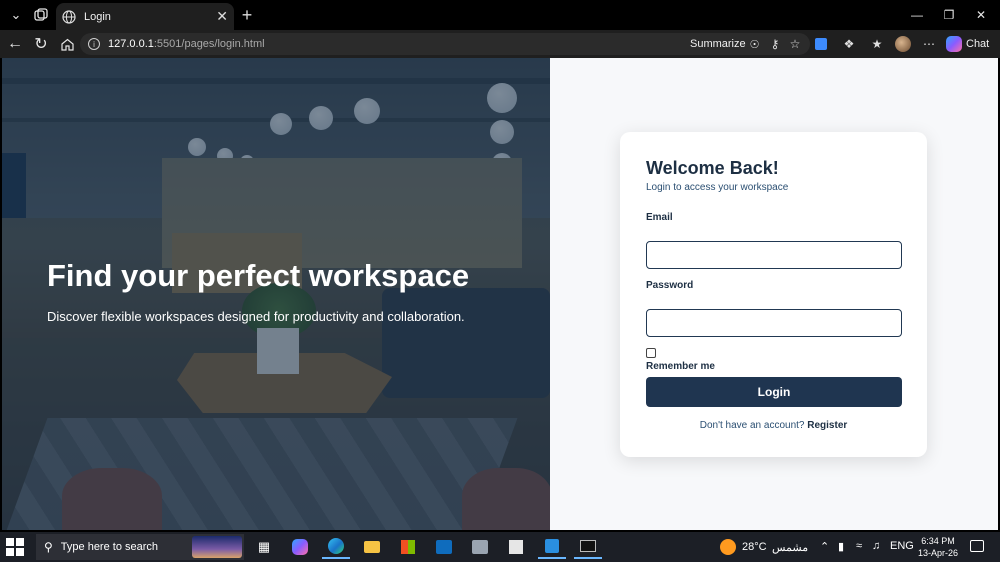  I want to click on tab-actions-menu-button: ⌄, so click(16, 15).